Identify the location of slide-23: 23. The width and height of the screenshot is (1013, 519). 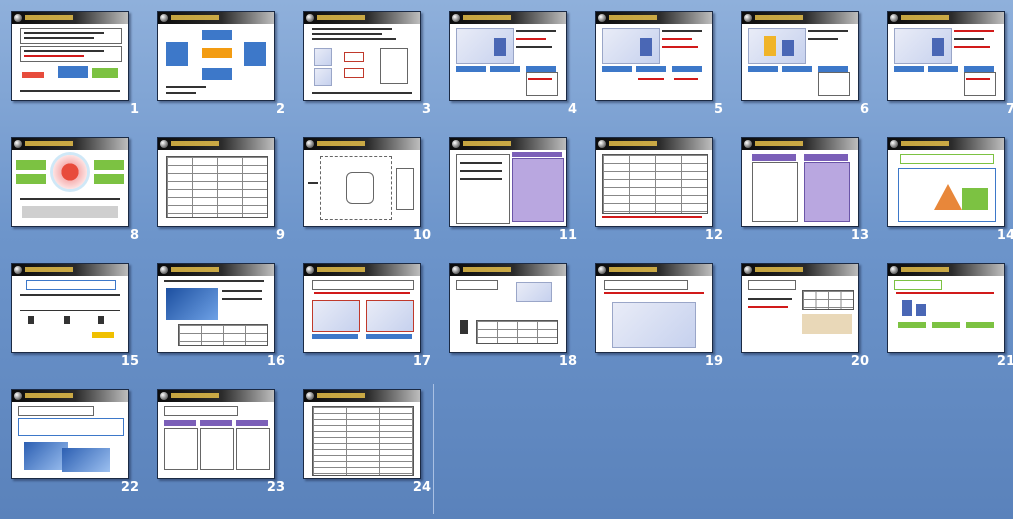
(222, 444).